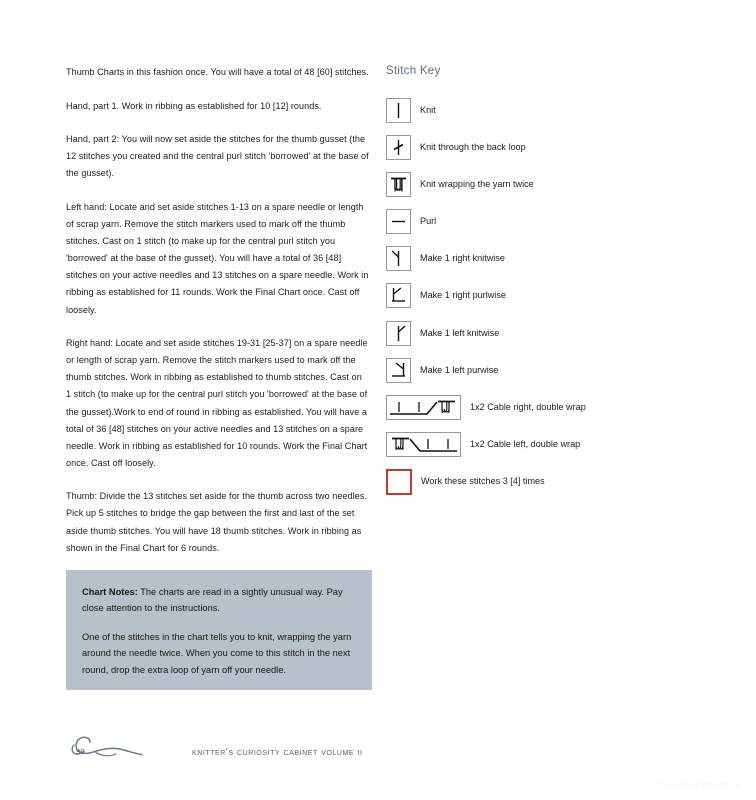  Describe the element at coordinates (551, 147) in the screenshot. I see `stitch-key-row: Knit through the back loop` at that location.